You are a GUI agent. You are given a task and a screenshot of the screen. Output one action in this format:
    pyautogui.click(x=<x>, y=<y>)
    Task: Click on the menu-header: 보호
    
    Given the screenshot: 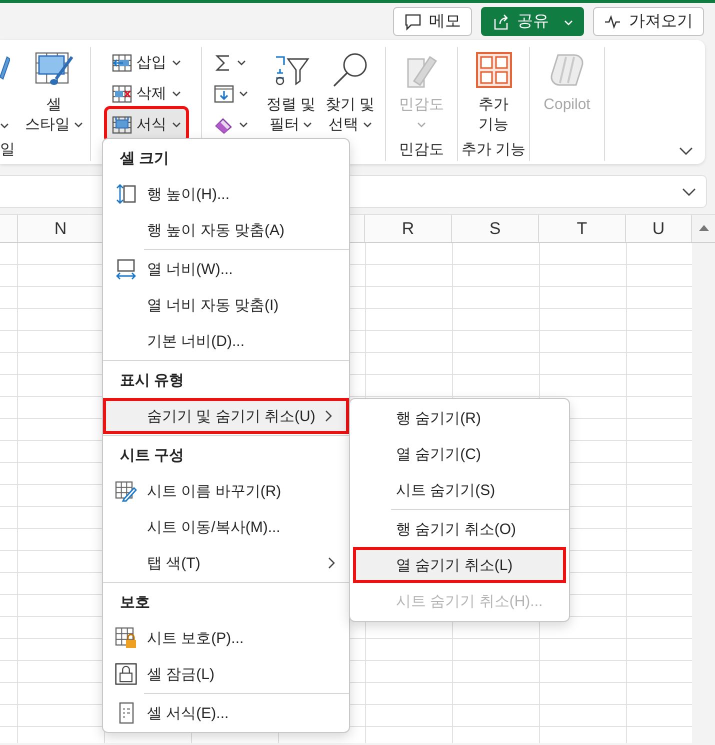 What is the action you would take?
    pyautogui.click(x=135, y=602)
    